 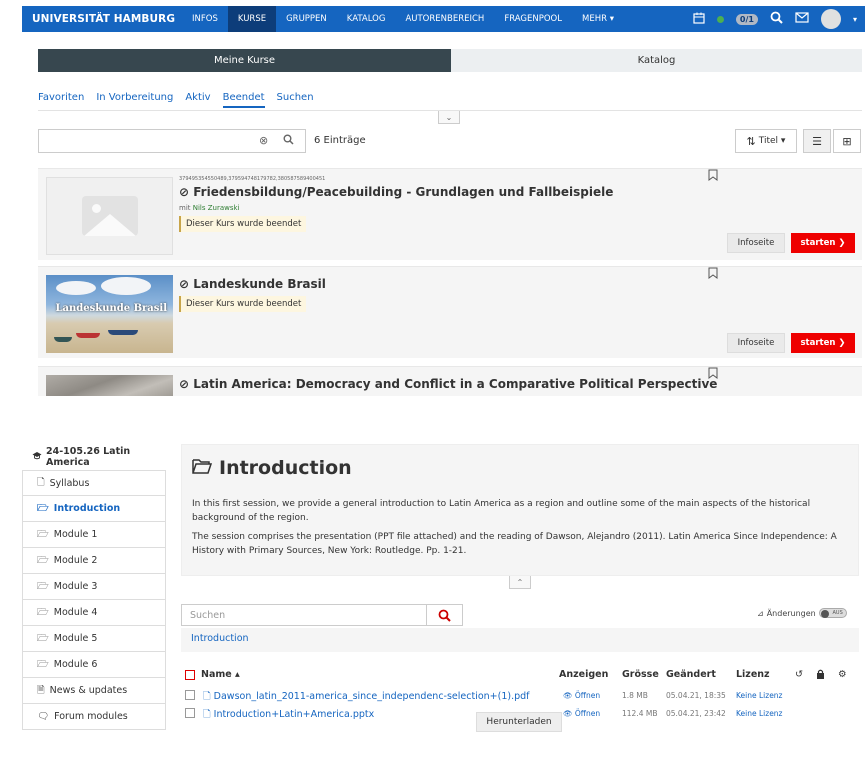 I want to click on download-button: Herunterladen, so click(x=519, y=722).